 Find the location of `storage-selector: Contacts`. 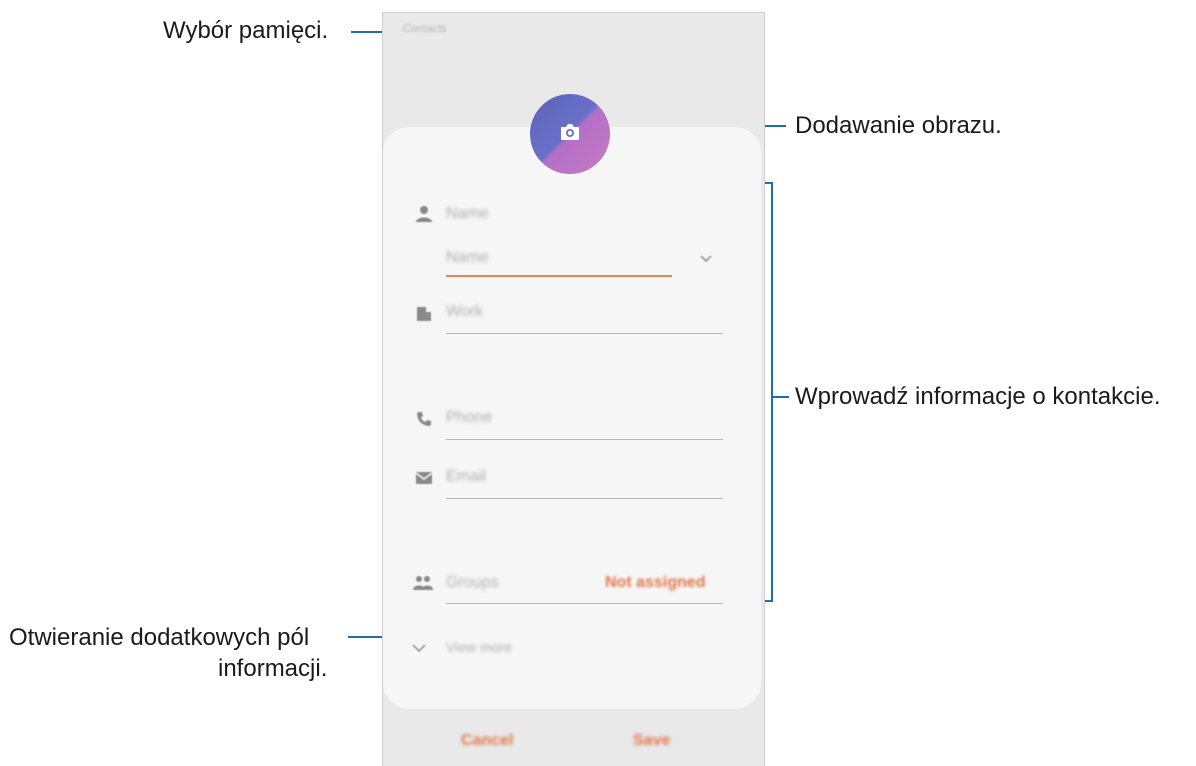

storage-selector: Contacts is located at coordinates (424, 29).